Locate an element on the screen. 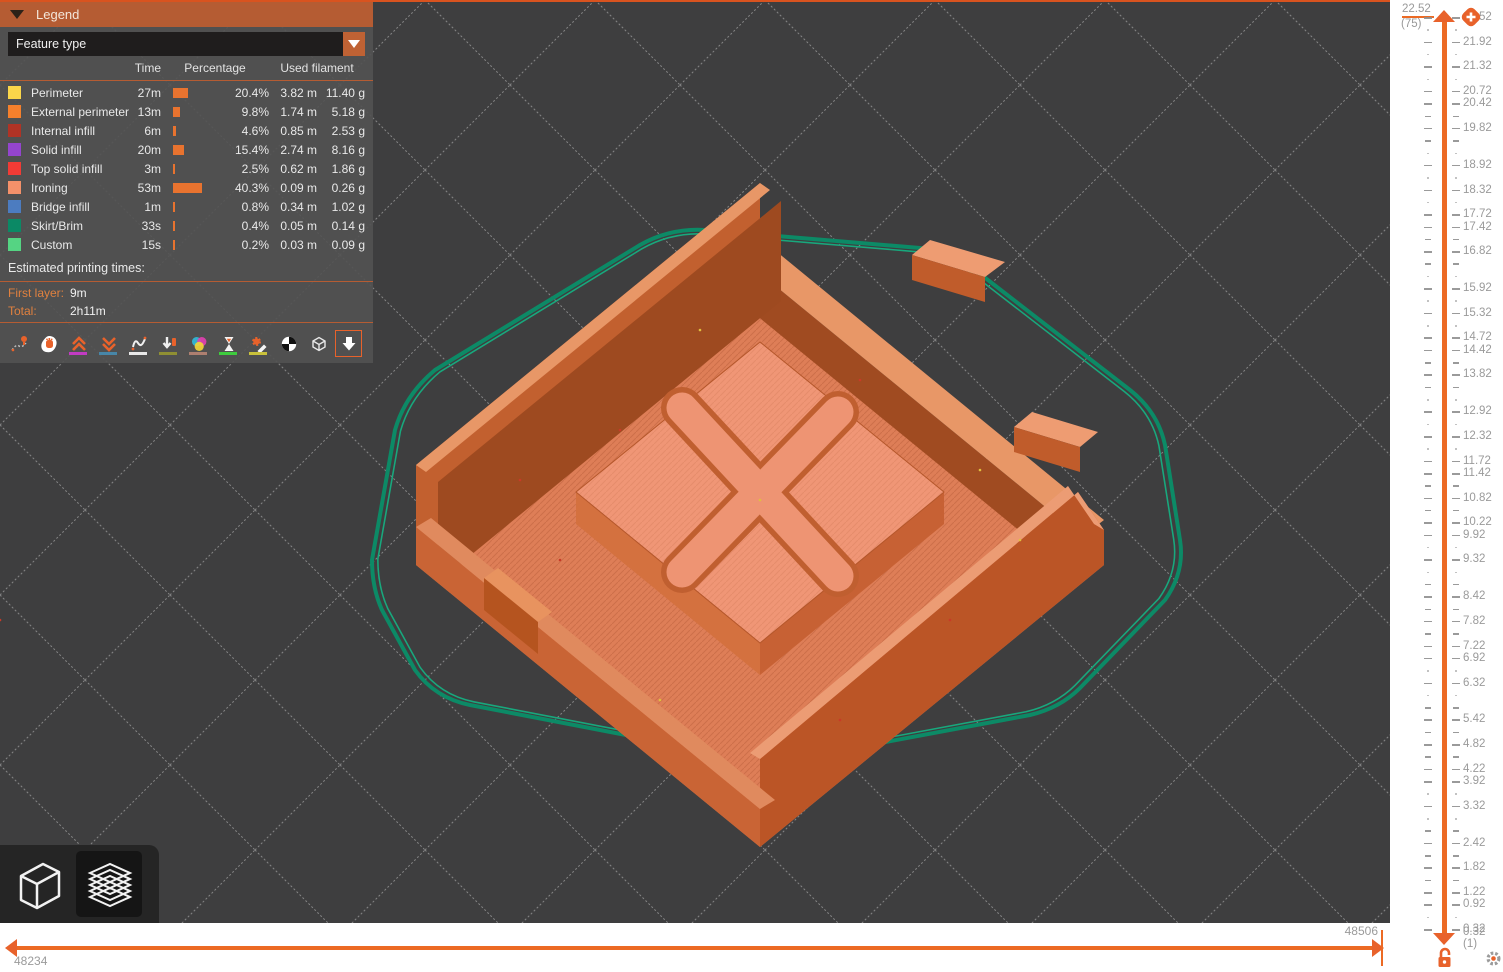  editor-view-button is located at coordinates (39, 884).